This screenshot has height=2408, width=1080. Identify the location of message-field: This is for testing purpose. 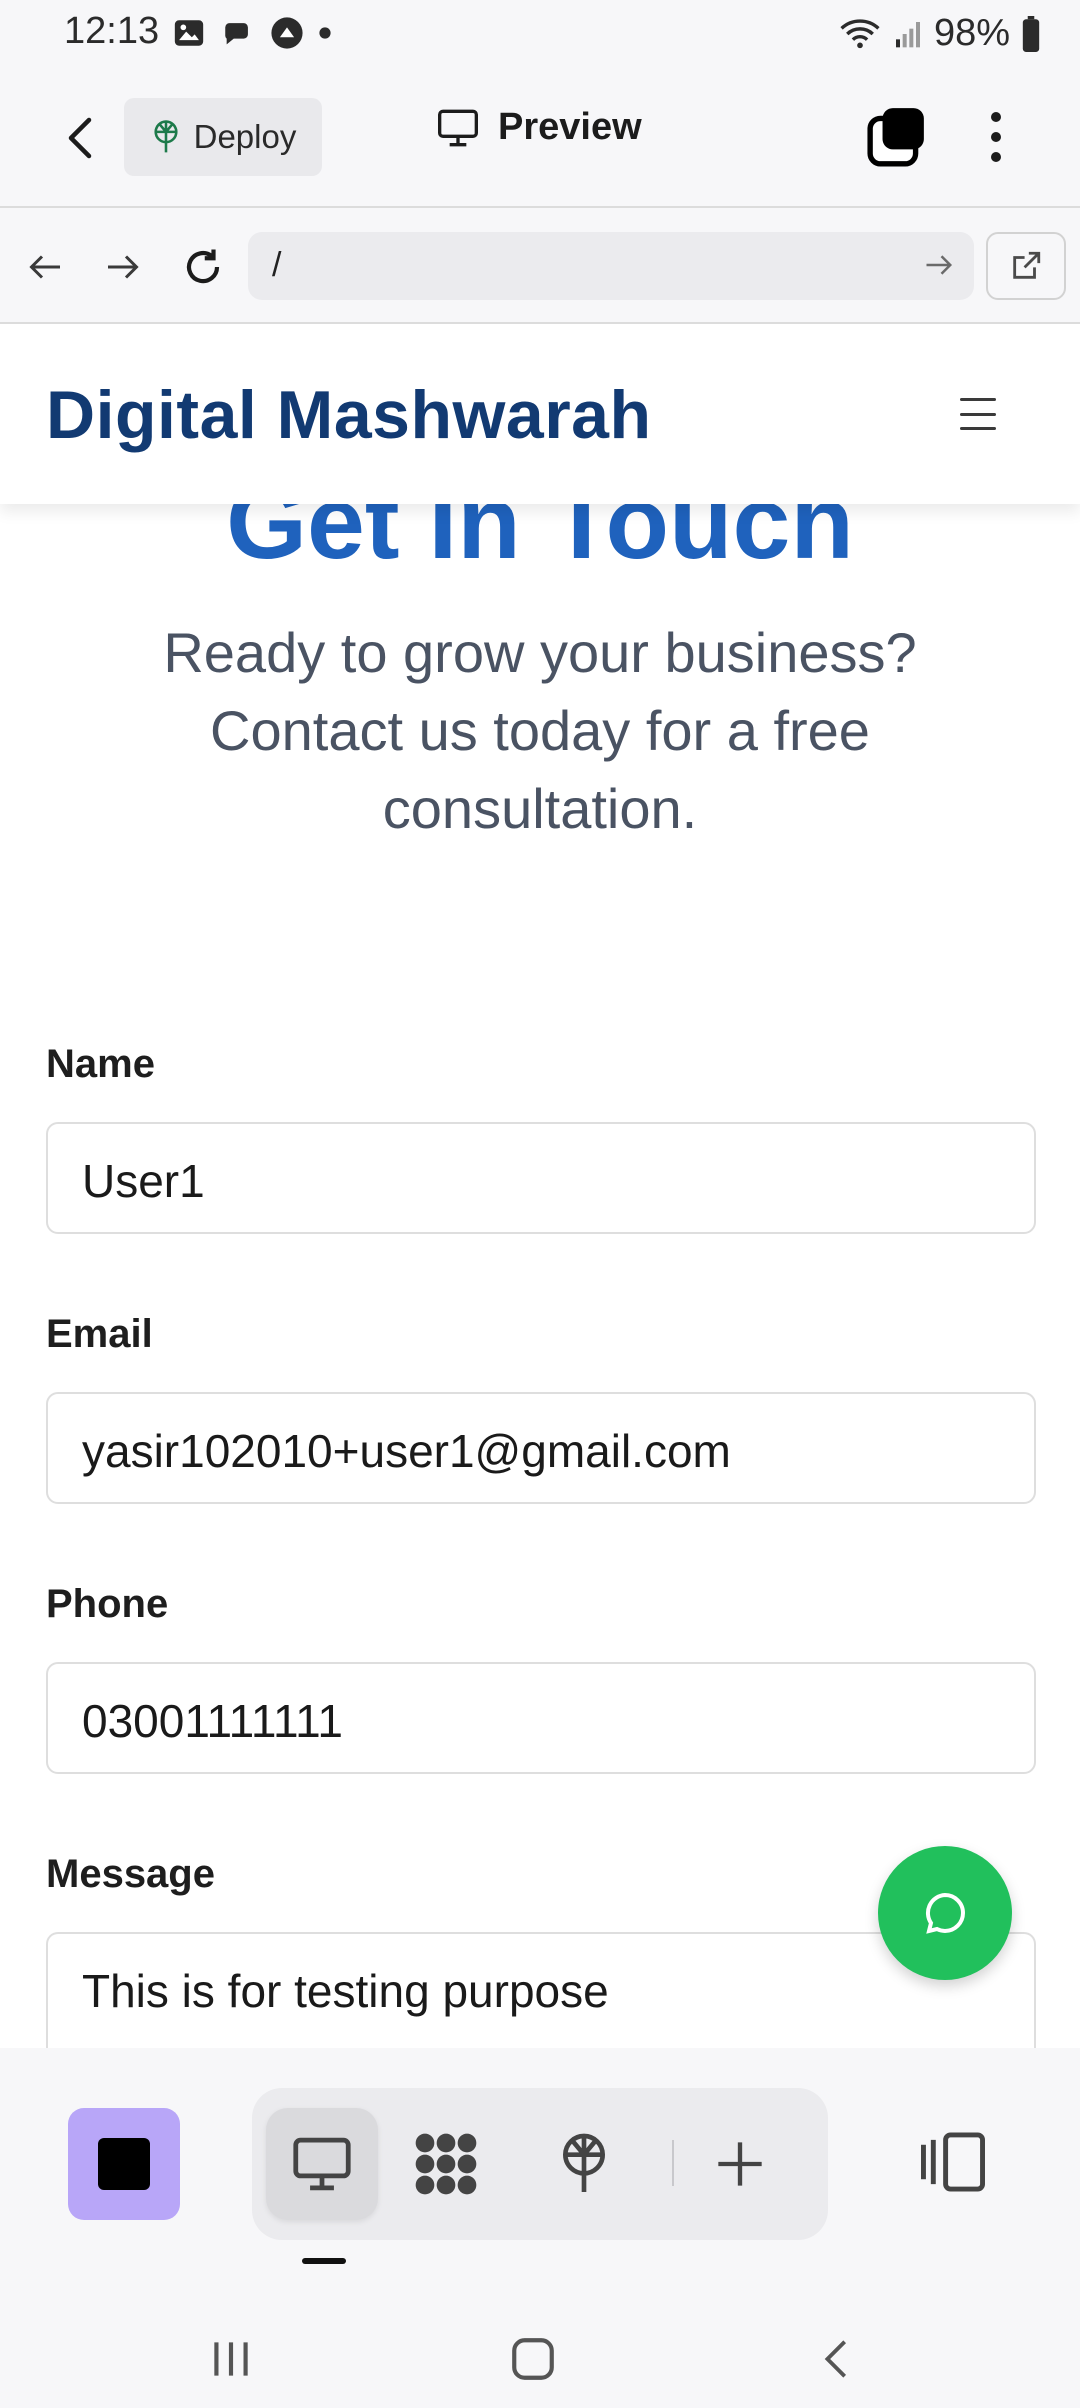
(541, 1990).